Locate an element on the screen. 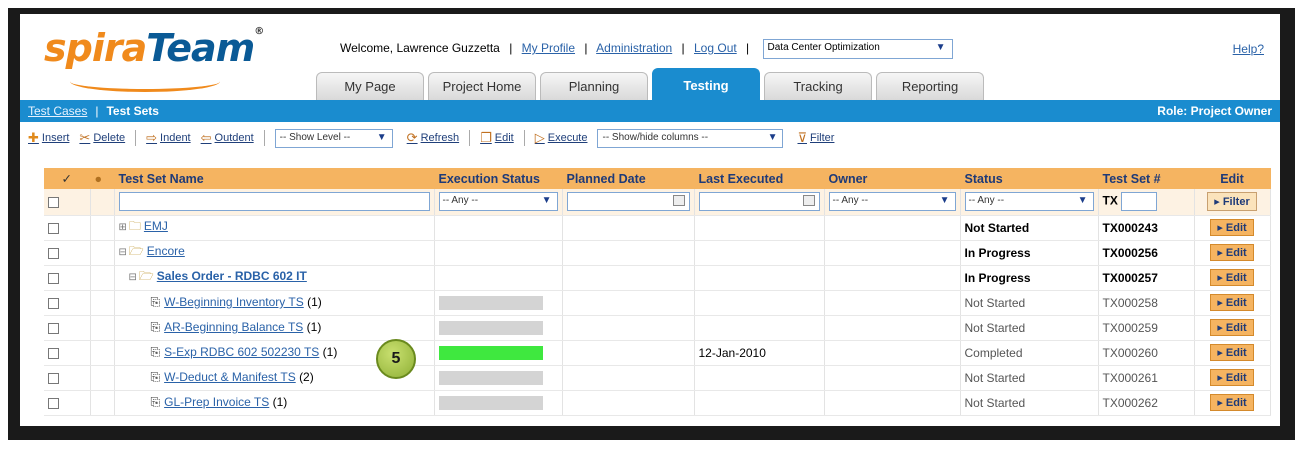  indent-button: ⇨ Indent is located at coordinates (168, 138).